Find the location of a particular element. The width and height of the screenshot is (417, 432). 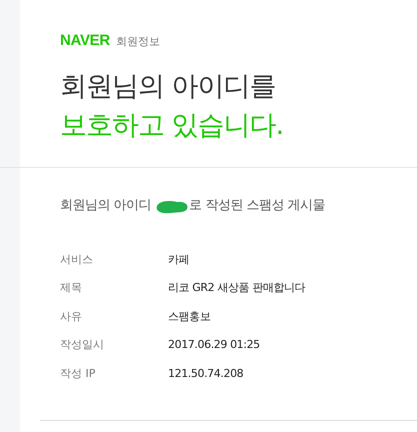

detail-value: 카페 is located at coordinates (179, 260).